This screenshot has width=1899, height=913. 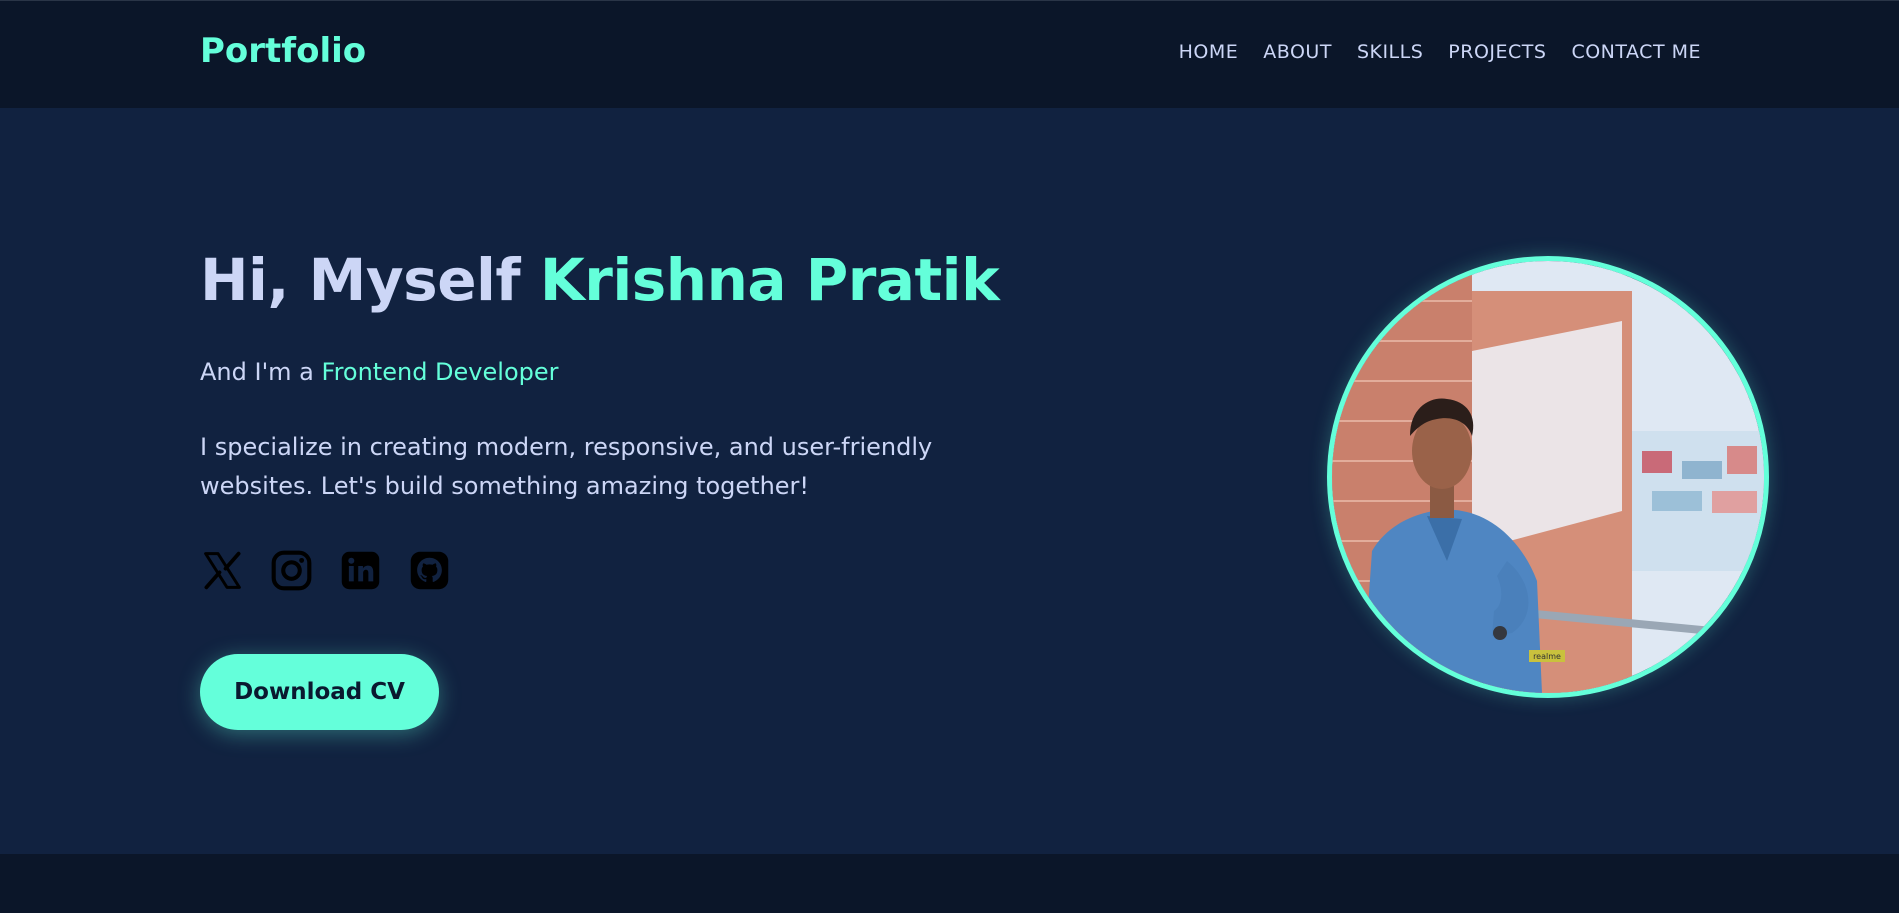 I want to click on profile-photo-image: realme, so click(x=1548, y=477).